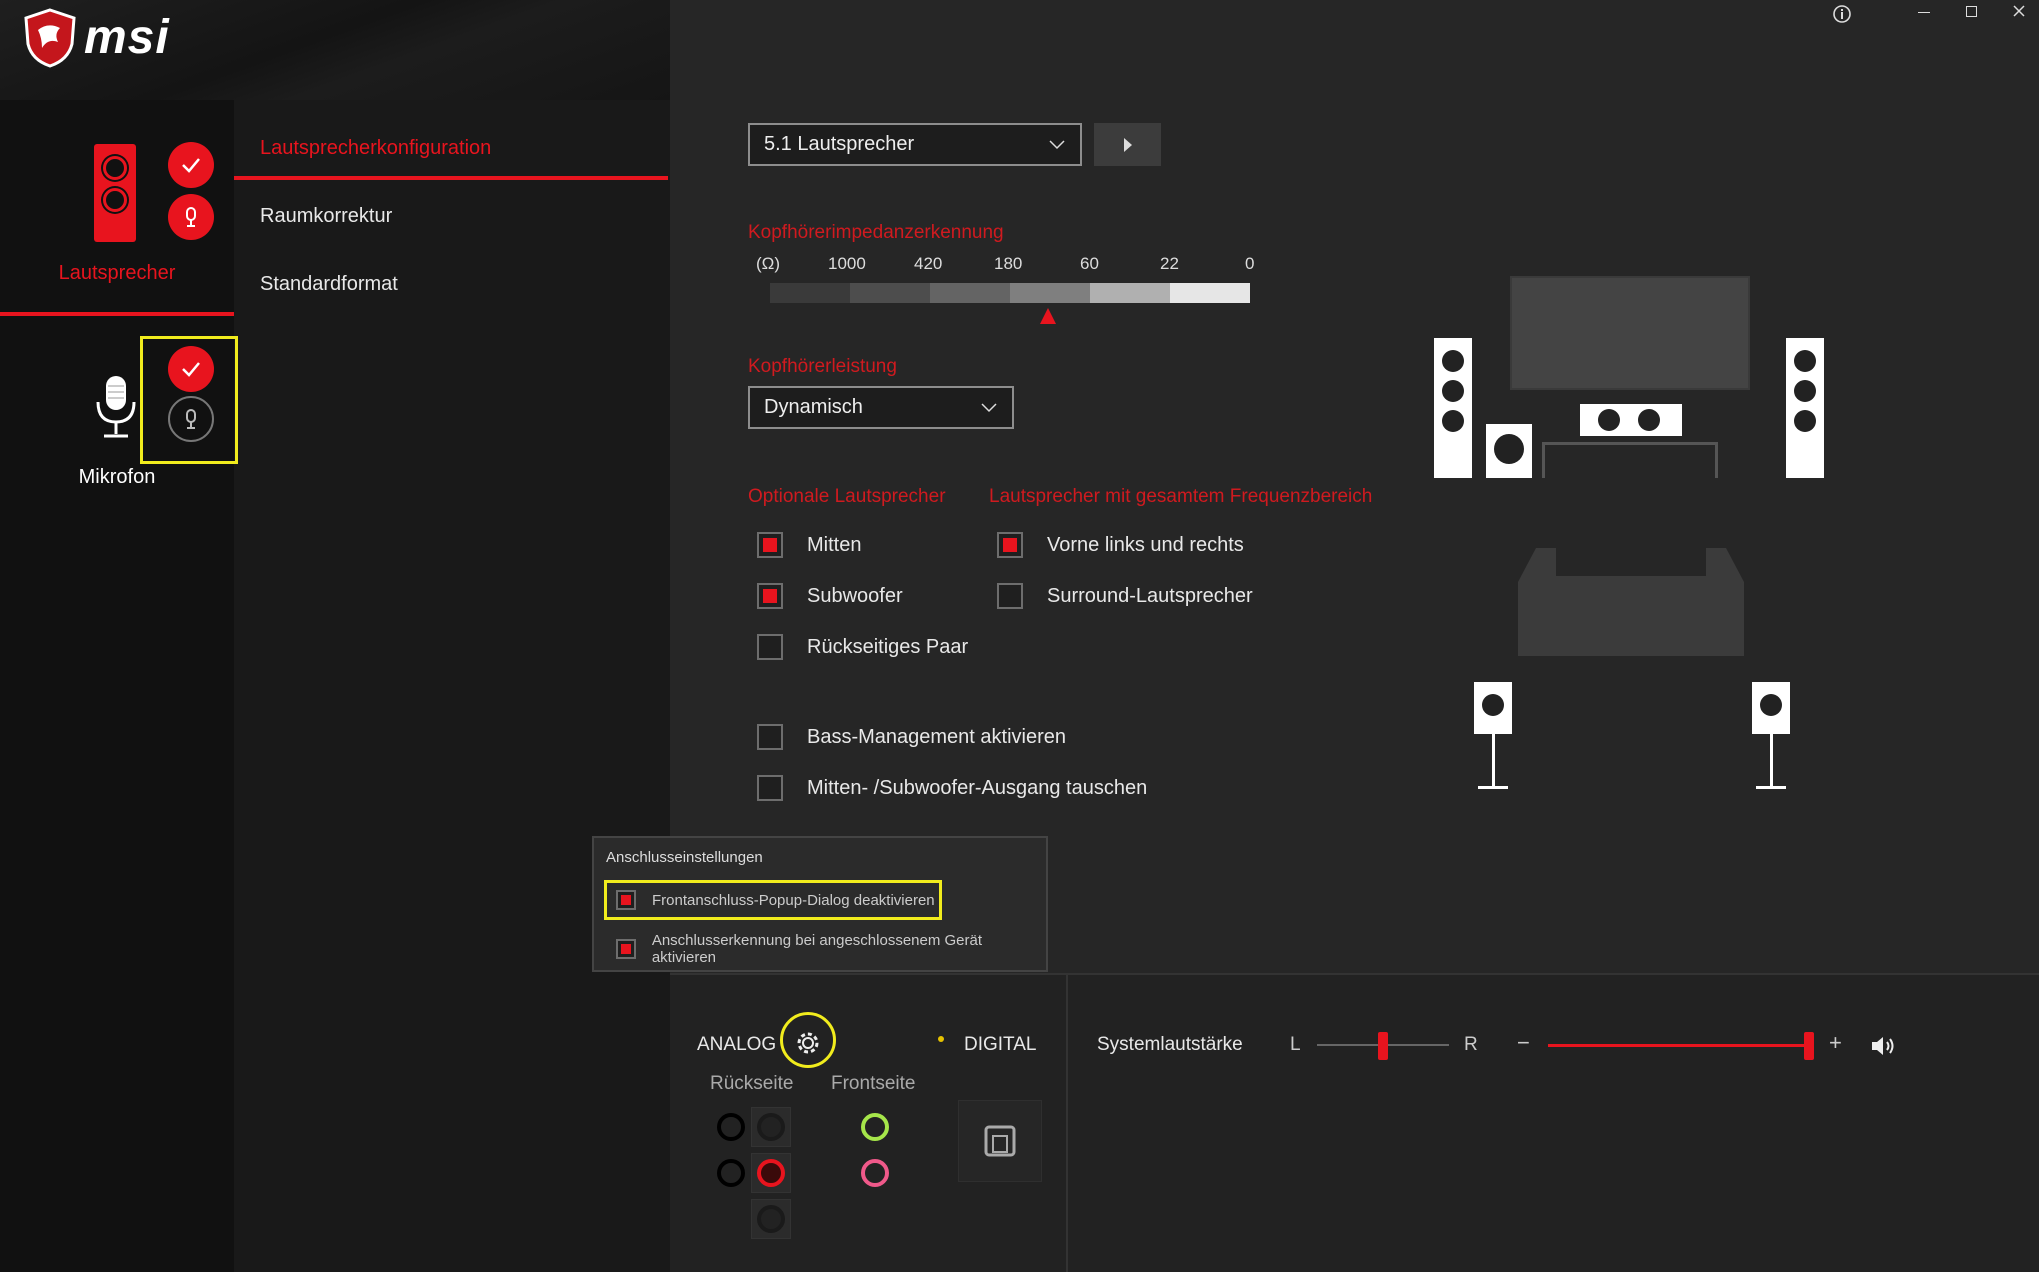 The image size is (2039, 1272). I want to click on volume-plus-button: +, so click(1835, 1043).